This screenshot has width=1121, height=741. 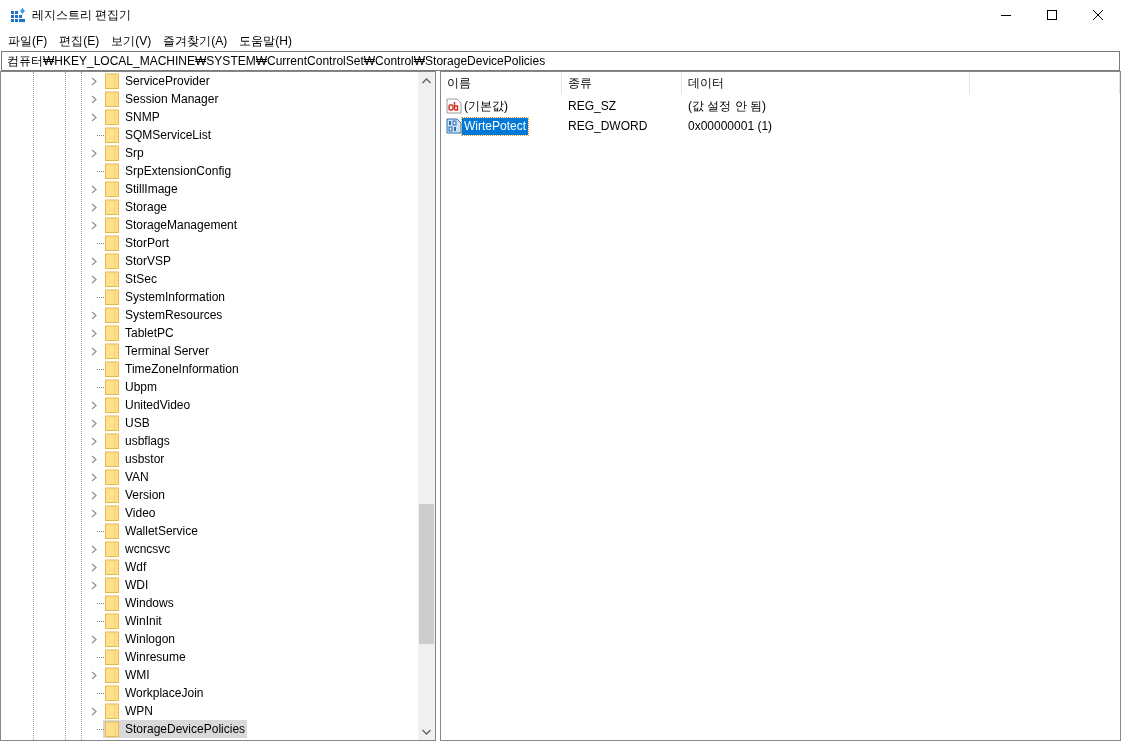 What do you see at coordinates (133, 621) in the screenshot?
I see `tree-item: WinInit` at bounding box center [133, 621].